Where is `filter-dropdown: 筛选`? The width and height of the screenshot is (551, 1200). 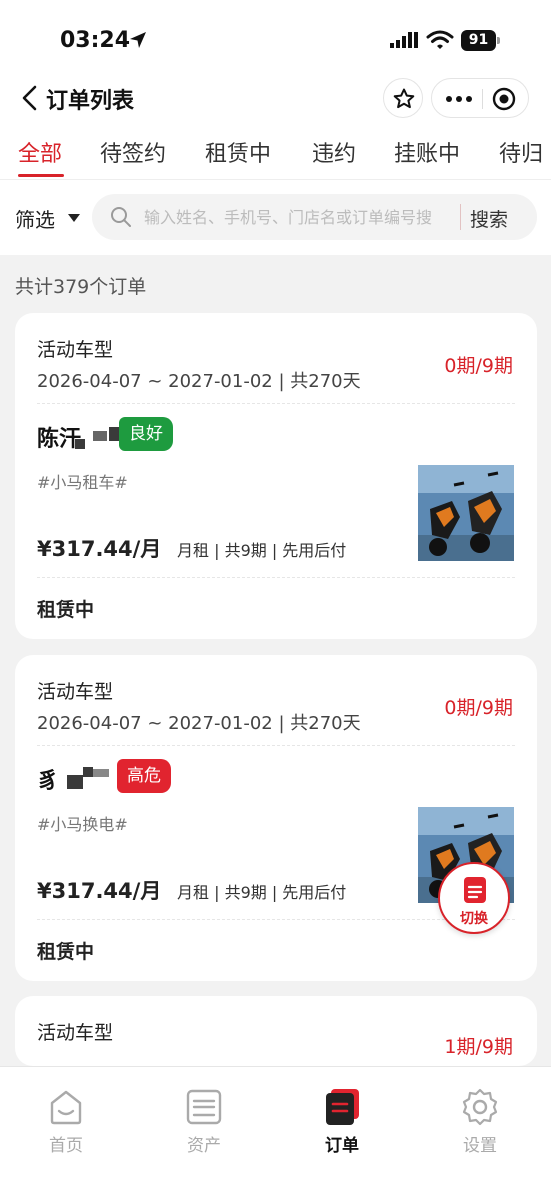 filter-dropdown: 筛选 is located at coordinates (35, 218).